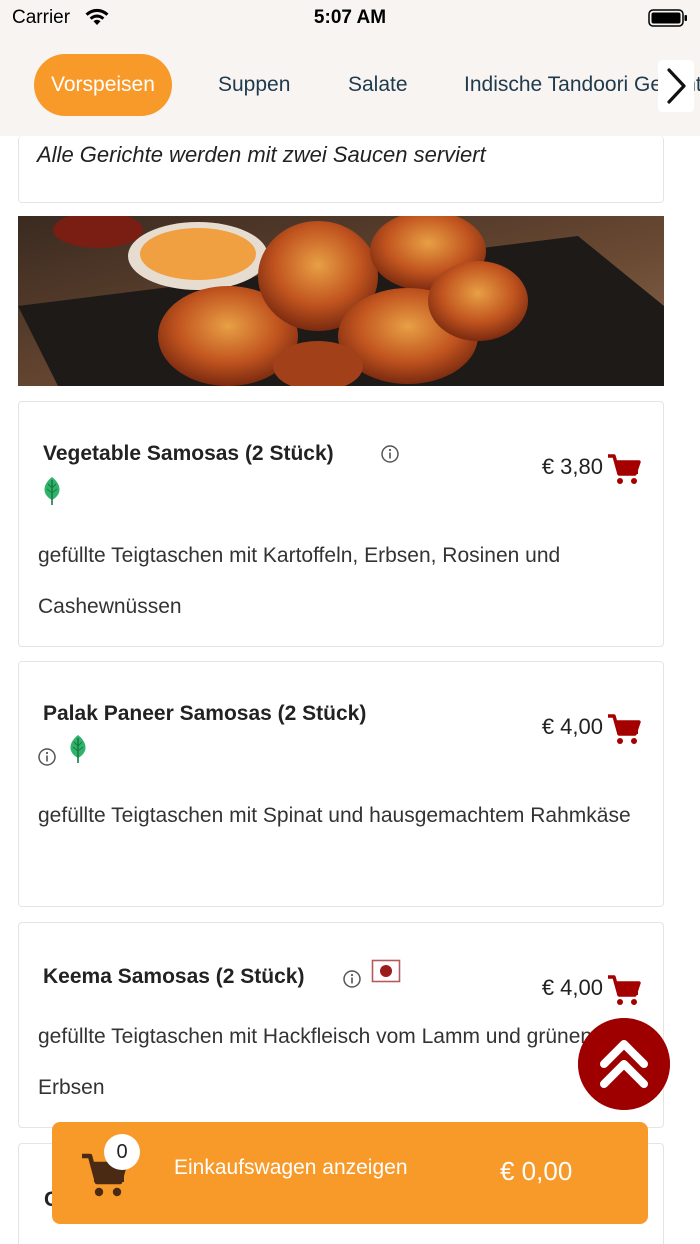 The width and height of the screenshot is (700, 1244). What do you see at coordinates (378, 85) in the screenshot?
I see `tab-salate: Salate` at bounding box center [378, 85].